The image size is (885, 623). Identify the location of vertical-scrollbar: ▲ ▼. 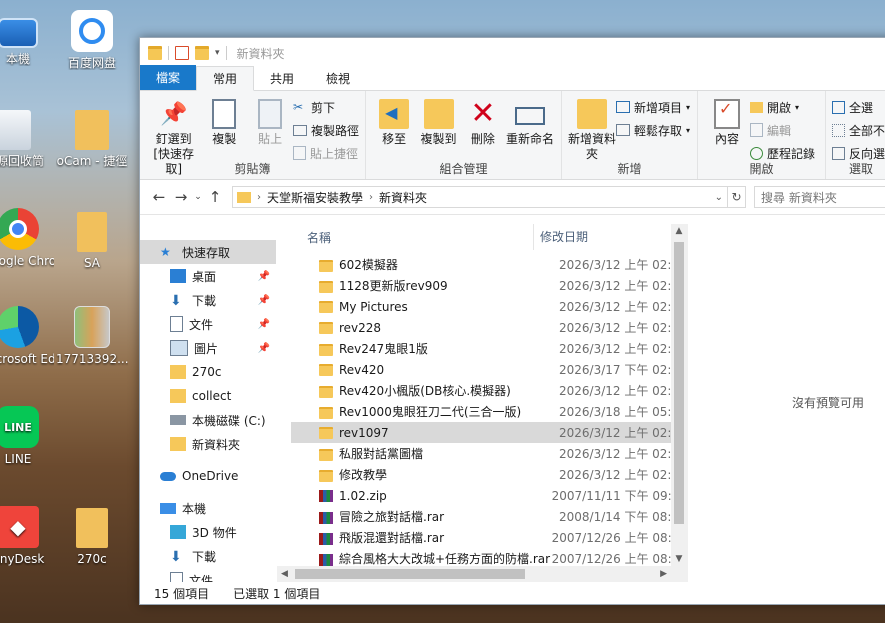
(679, 403).